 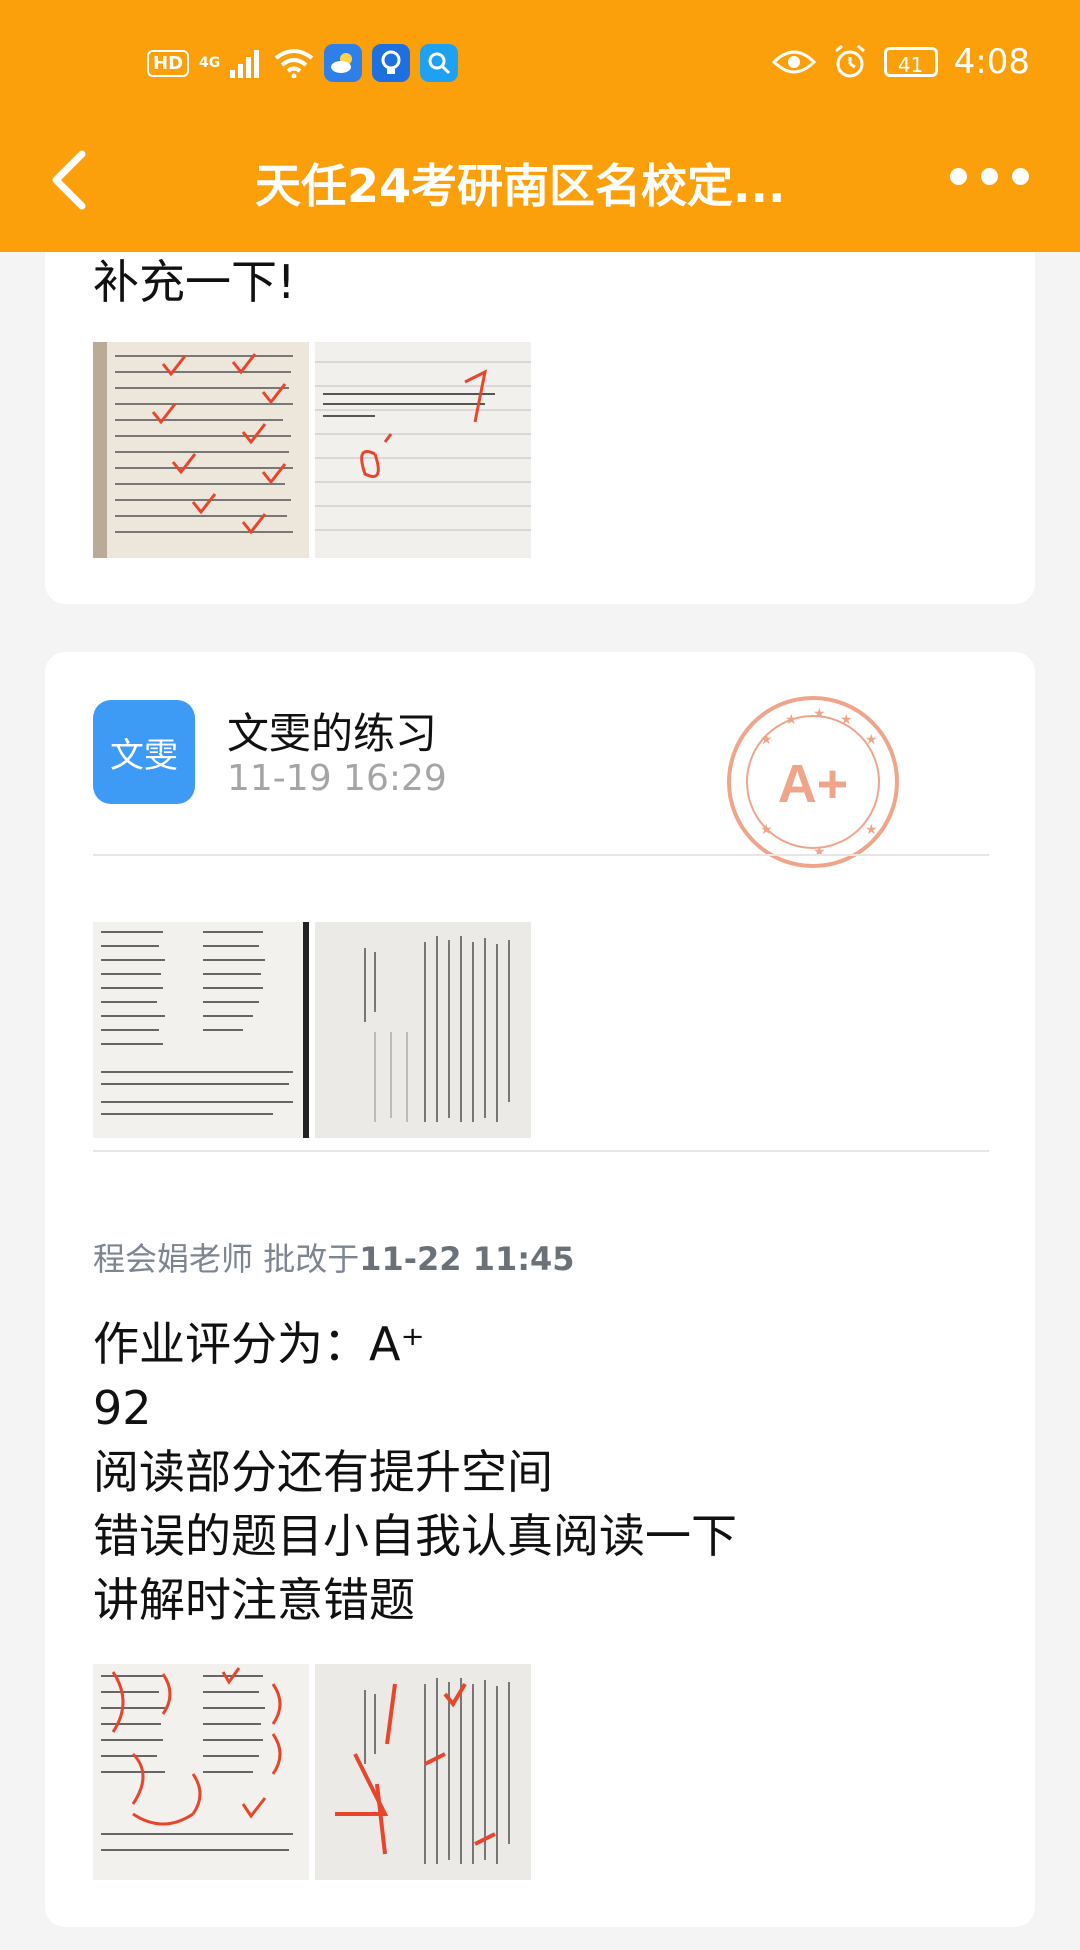 I want to click on search-app-icon, so click(x=439, y=63).